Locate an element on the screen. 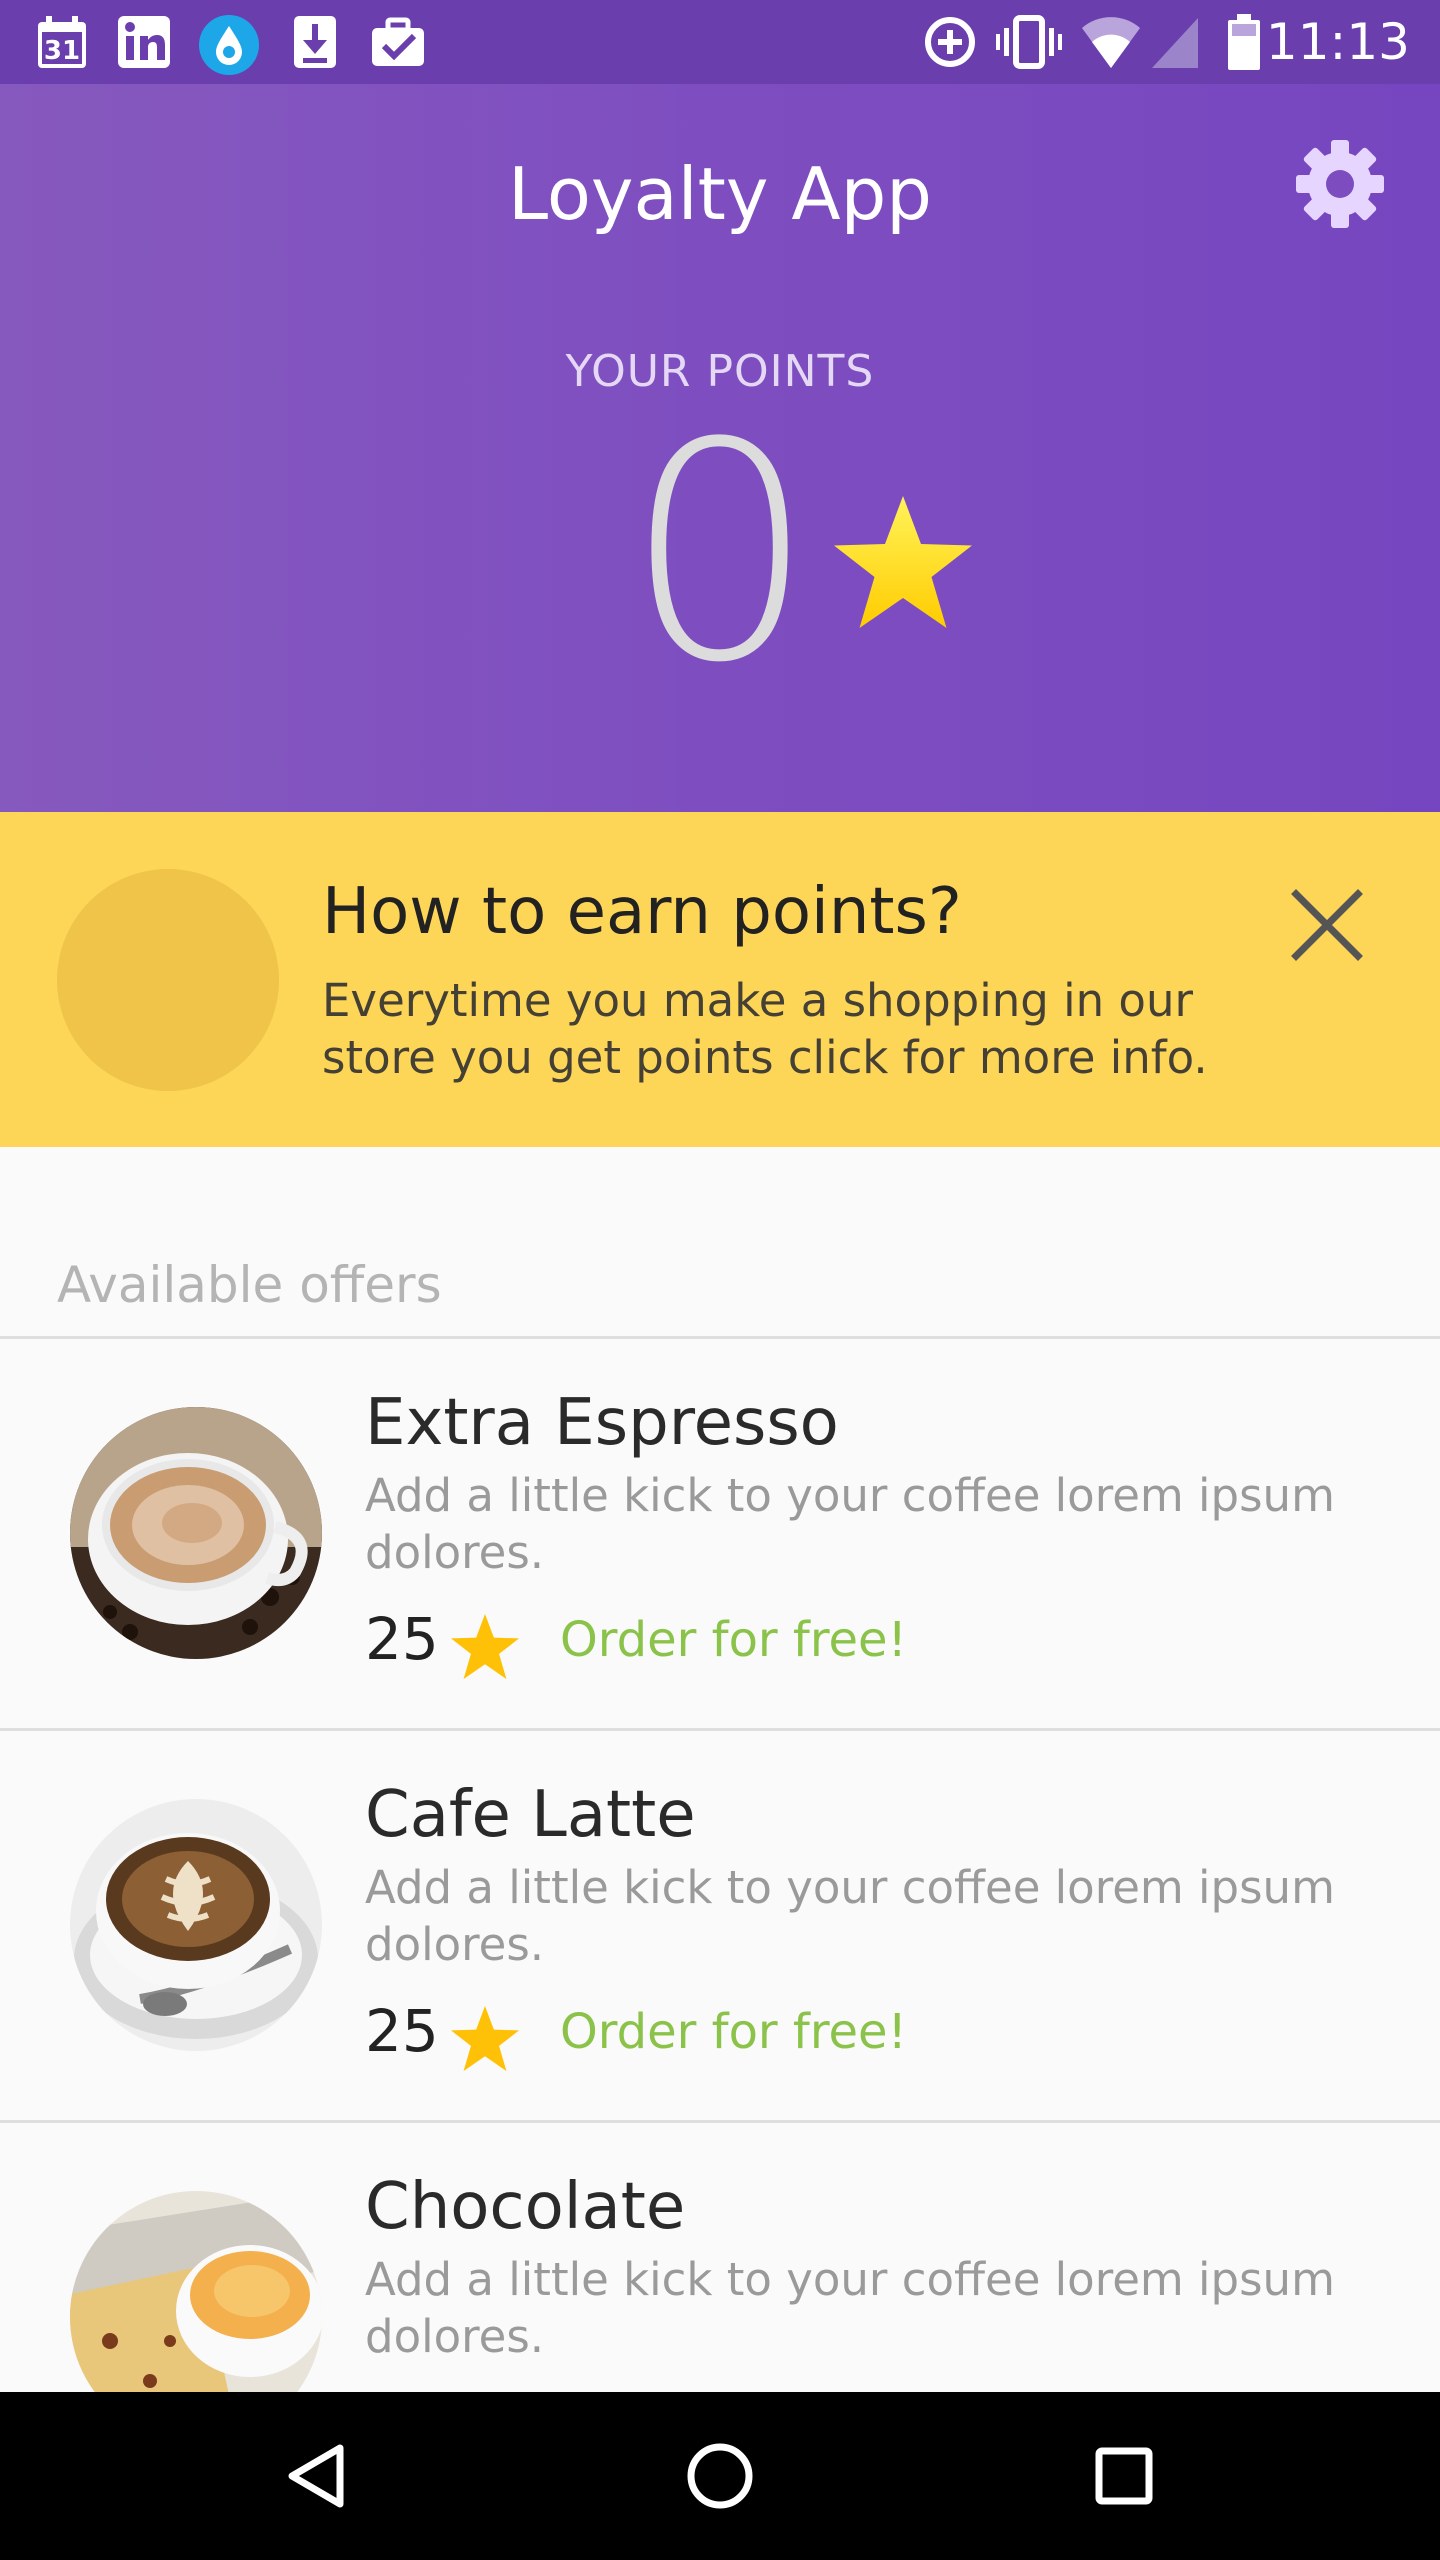 This screenshot has width=1440, height=2560. nav-home-button is located at coordinates (720, 2476).